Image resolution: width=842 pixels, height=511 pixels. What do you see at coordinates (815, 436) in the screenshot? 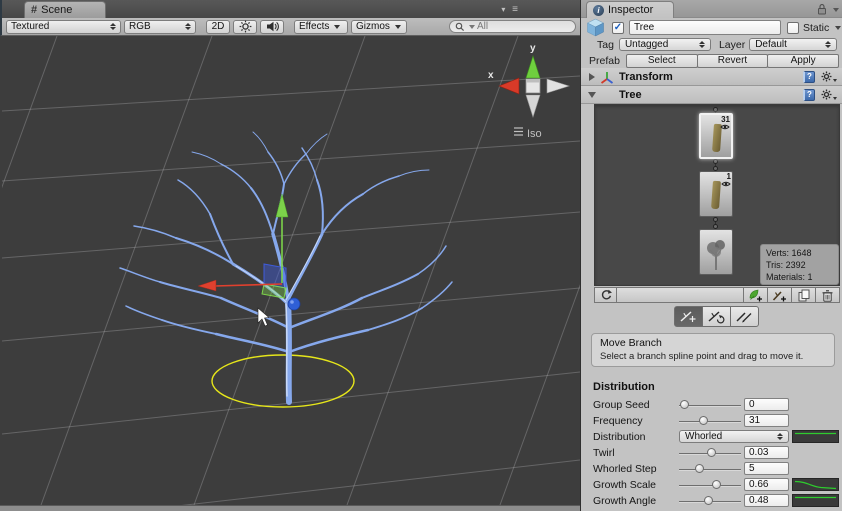
I see `distribution-curve-preview` at bounding box center [815, 436].